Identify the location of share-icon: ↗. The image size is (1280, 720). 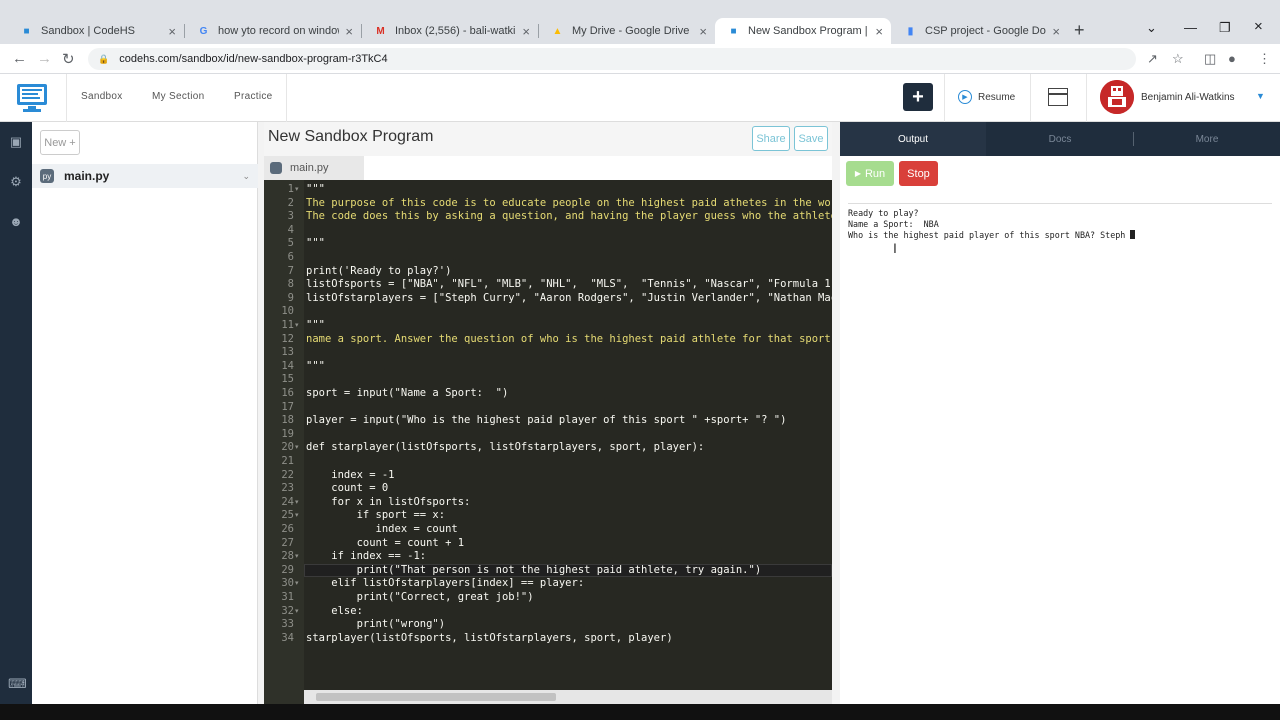
(1152, 59).